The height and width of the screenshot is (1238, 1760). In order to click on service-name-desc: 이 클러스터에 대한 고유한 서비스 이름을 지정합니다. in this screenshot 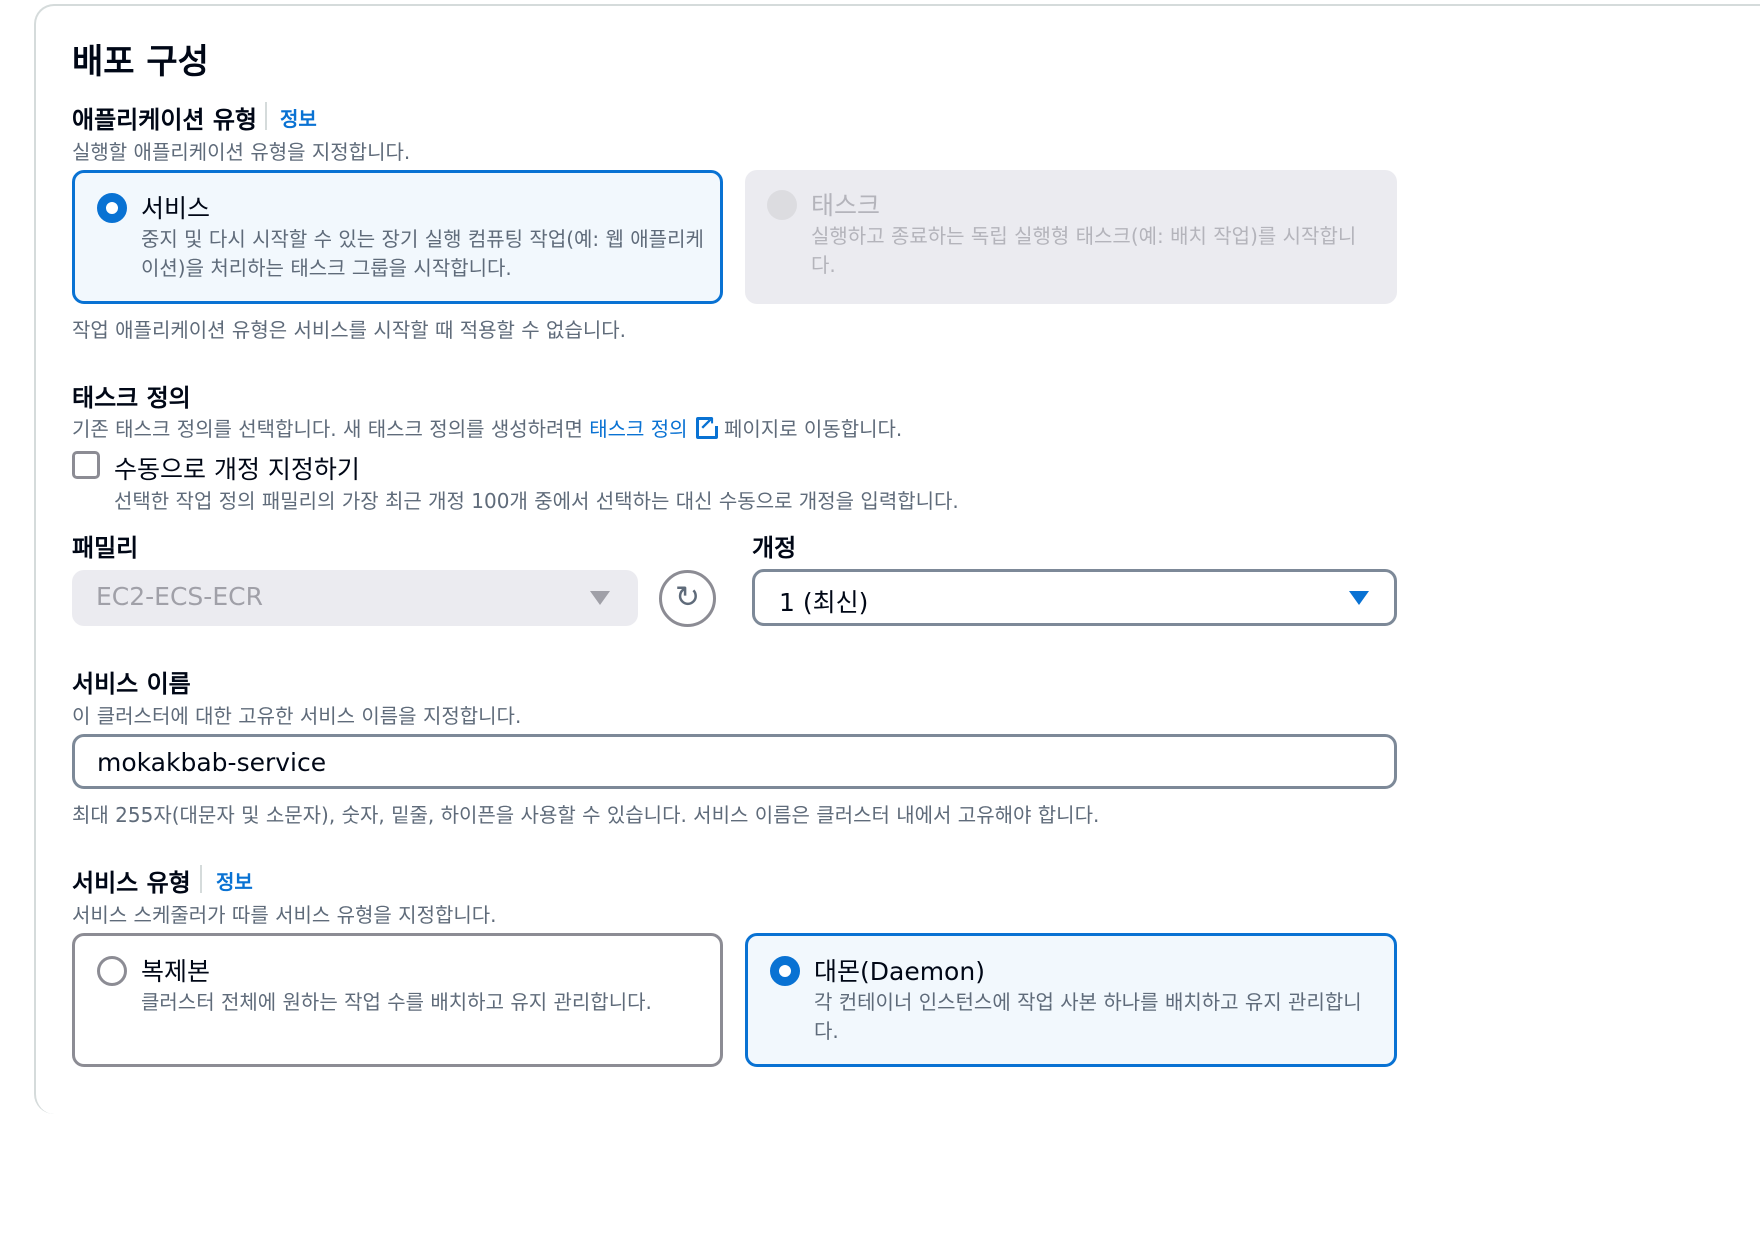, I will do `click(297, 716)`.